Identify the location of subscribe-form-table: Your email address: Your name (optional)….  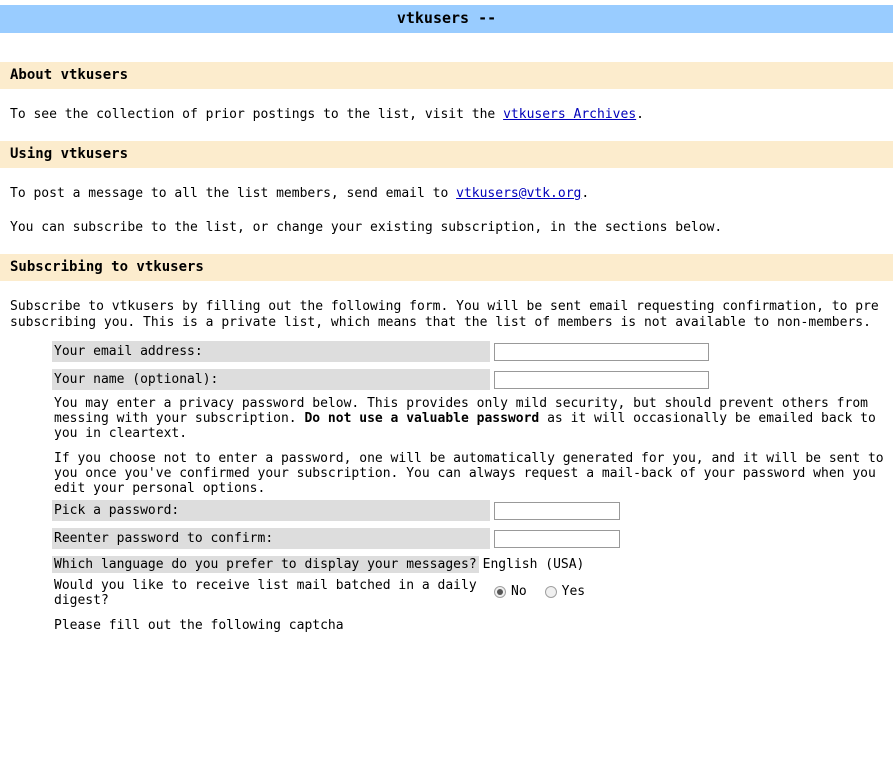
(380, 365).